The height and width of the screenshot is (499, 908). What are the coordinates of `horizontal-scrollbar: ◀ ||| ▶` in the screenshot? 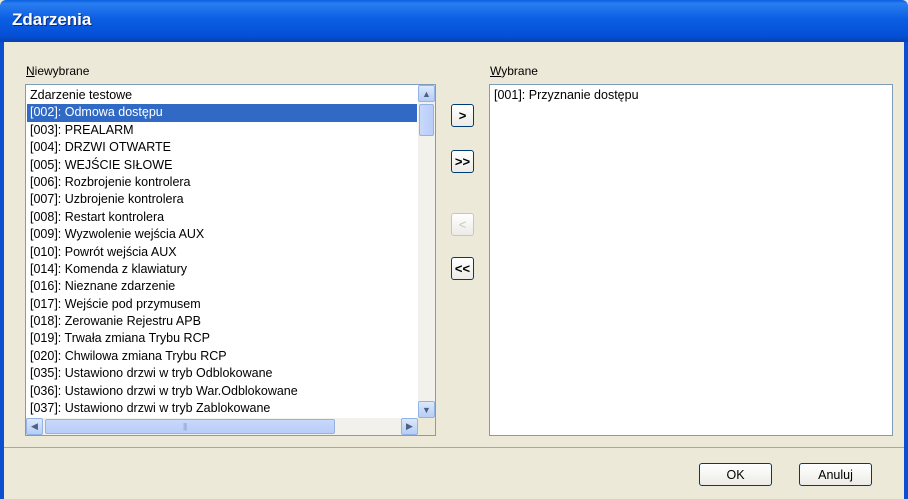 It's located at (222, 426).